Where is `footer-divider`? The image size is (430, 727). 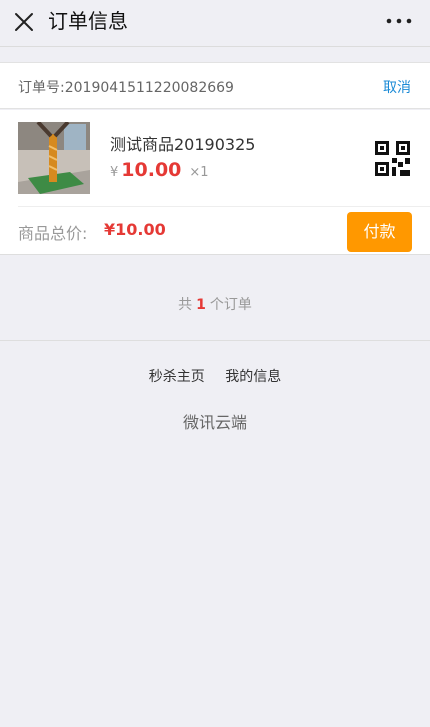
footer-divider is located at coordinates (215, 340).